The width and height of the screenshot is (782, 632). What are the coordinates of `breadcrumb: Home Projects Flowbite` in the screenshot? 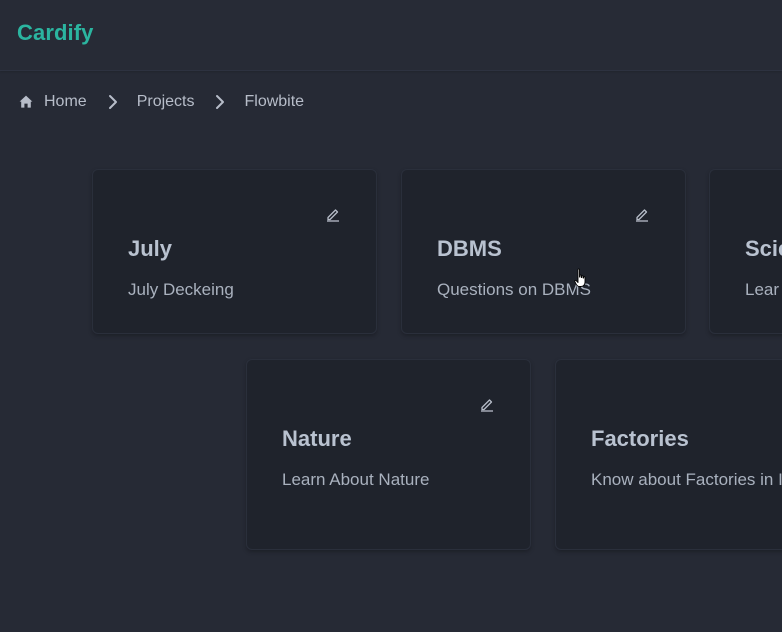 It's located at (161, 102).